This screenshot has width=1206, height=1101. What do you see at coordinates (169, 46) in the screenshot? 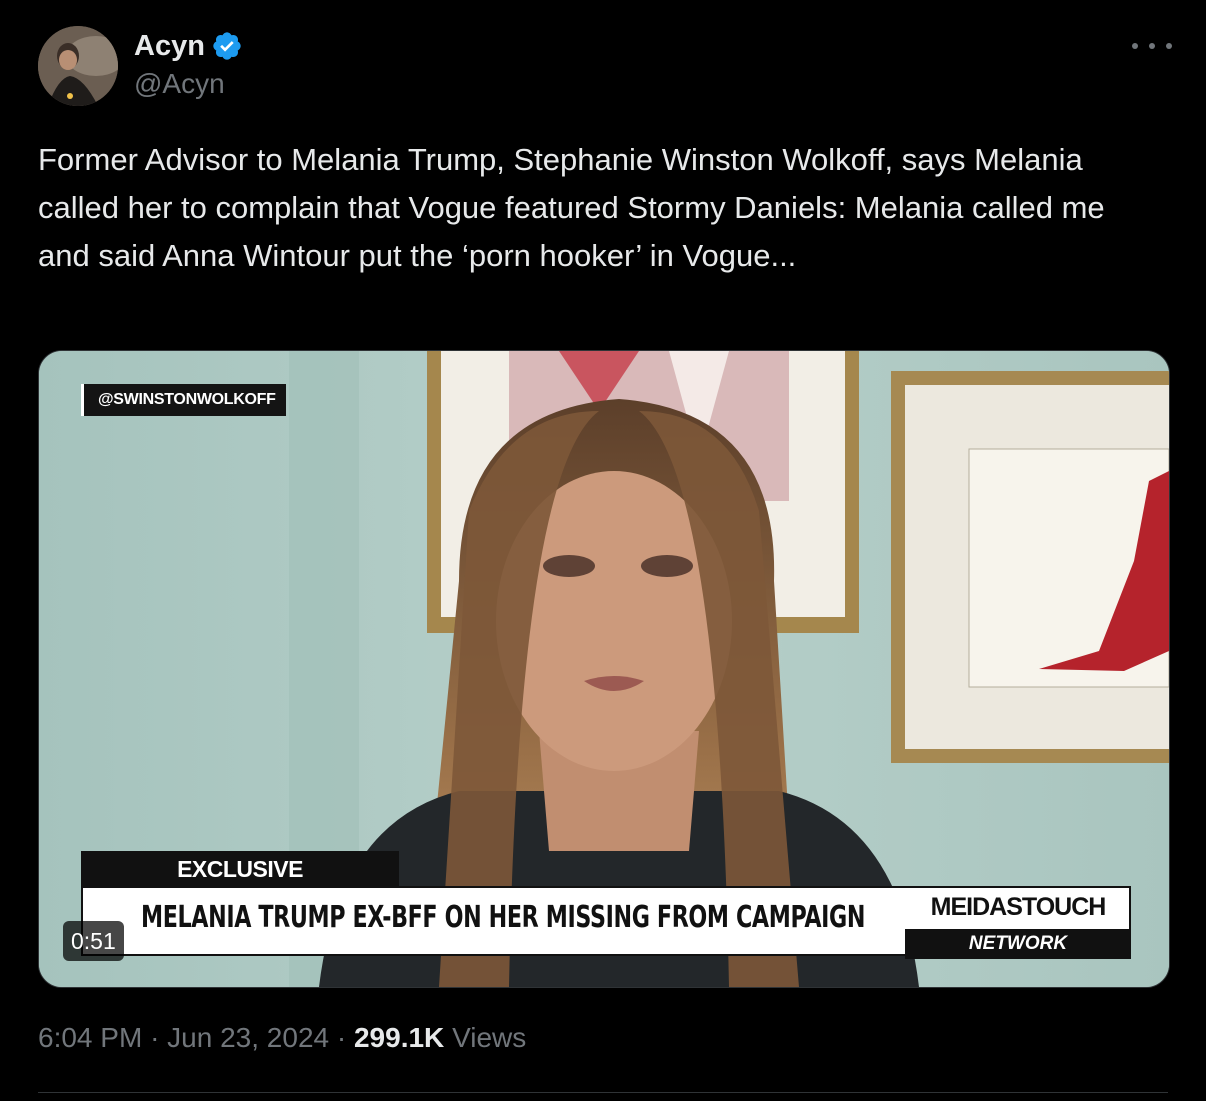
I see `display-name: Acyn` at bounding box center [169, 46].